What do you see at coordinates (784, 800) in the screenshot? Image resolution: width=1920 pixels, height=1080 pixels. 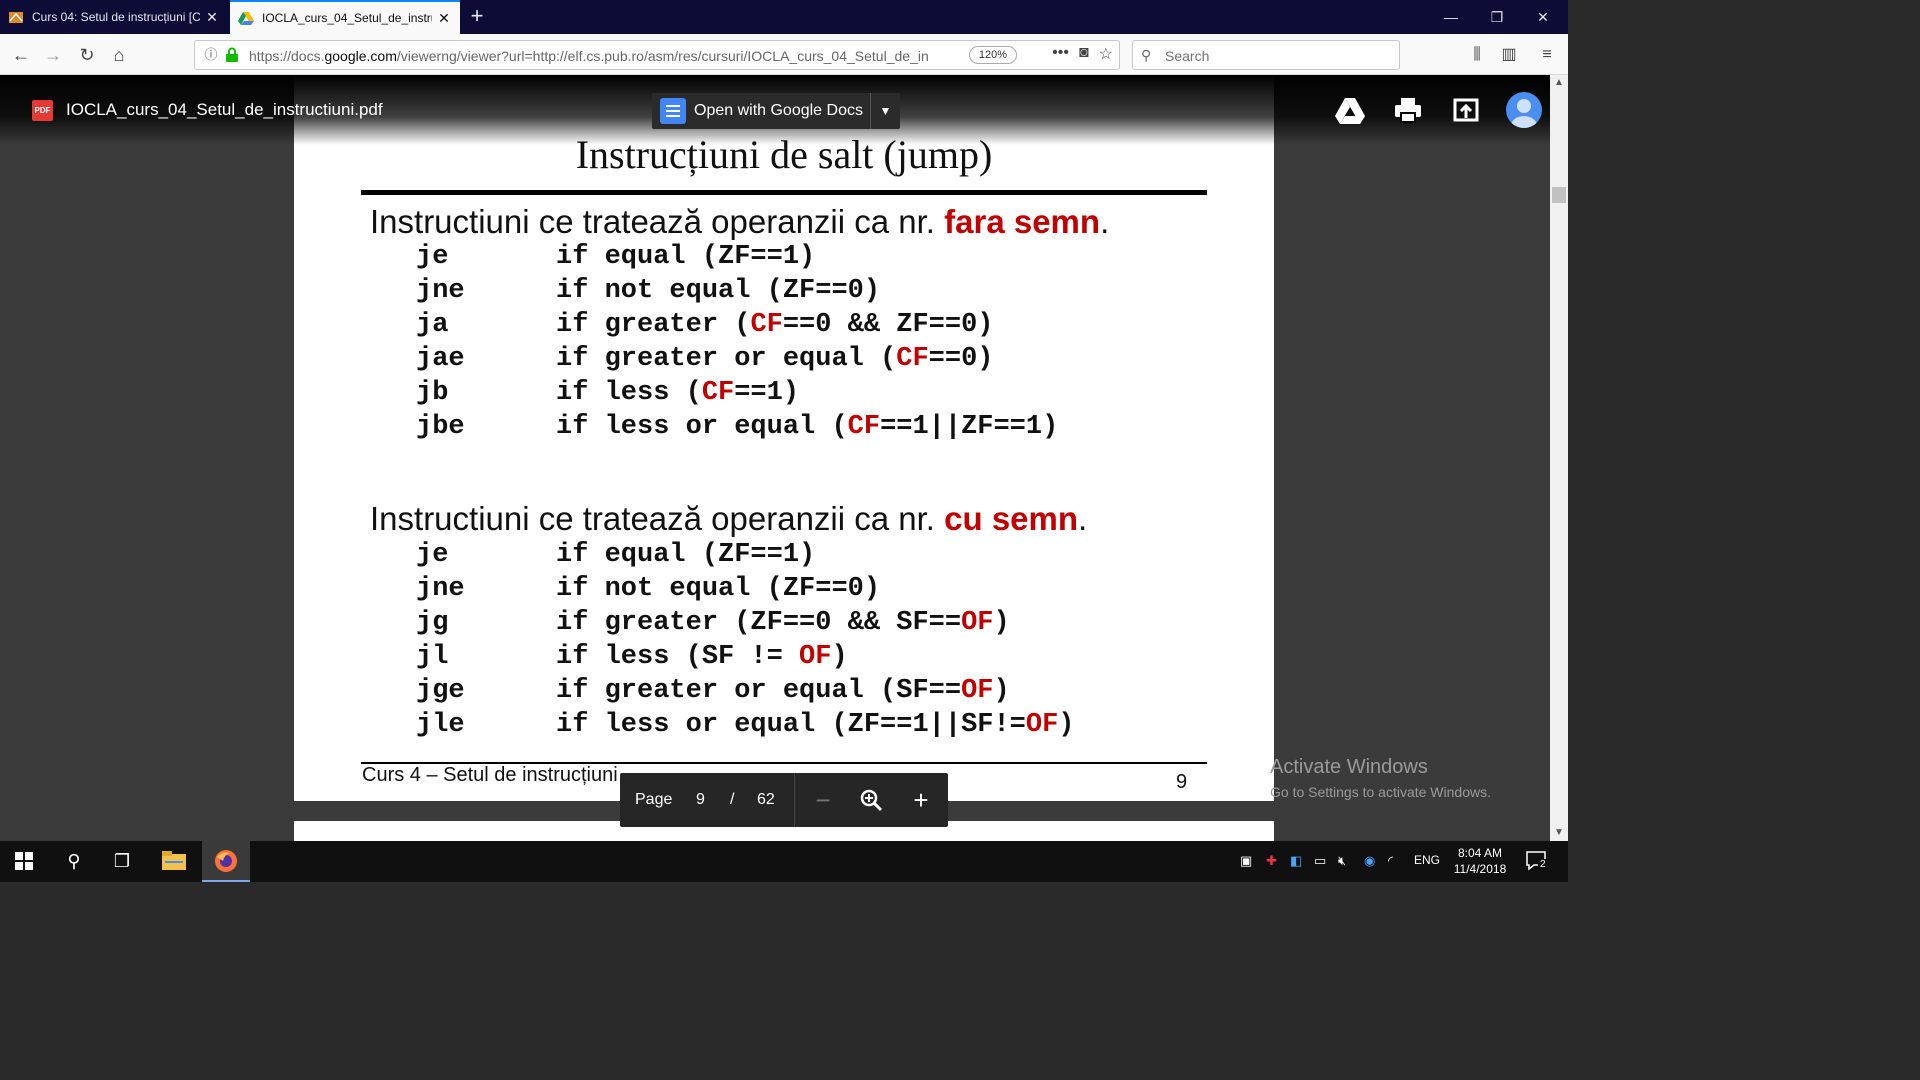 I see `page-controls: Page 9 / 62 − +` at bounding box center [784, 800].